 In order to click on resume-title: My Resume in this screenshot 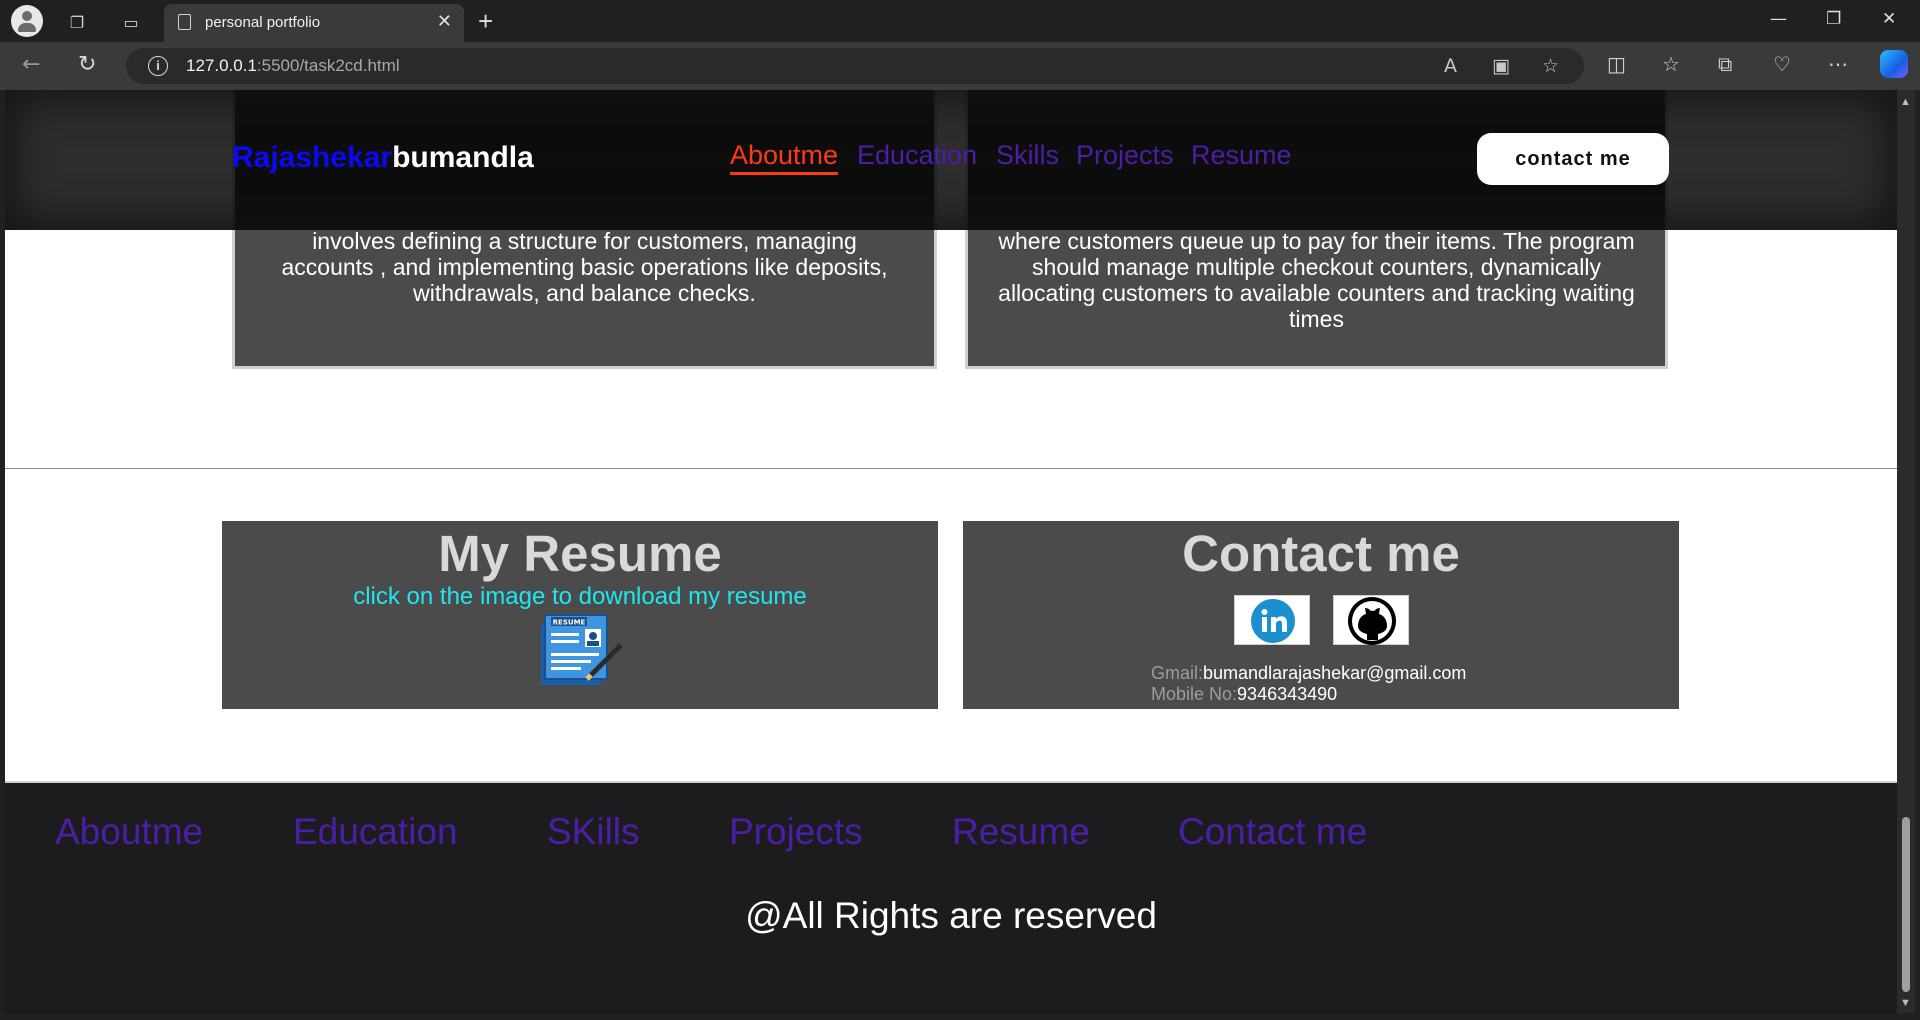, I will do `click(580, 553)`.